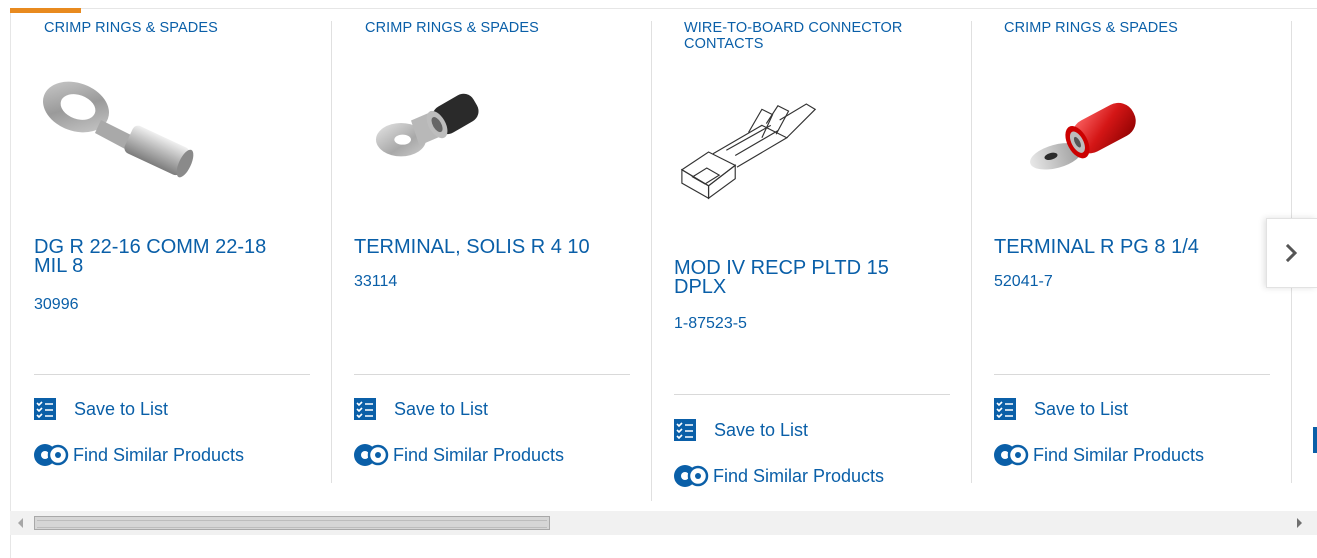 Image resolution: width=1317 pixels, height=558 pixels. What do you see at coordinates (1081, 143) in the screenshot?
I see `product-image-red-ring-terminal` at bounding box center [1081, 143].